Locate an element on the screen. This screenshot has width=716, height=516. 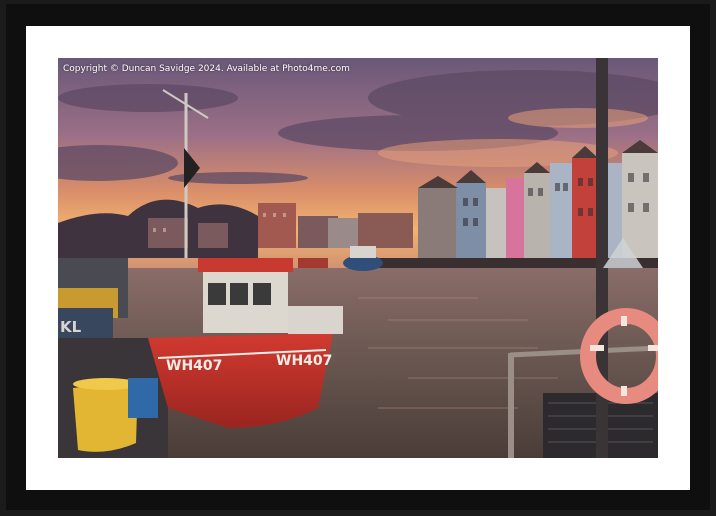
boat-registration-right: WH407 is located at coordinates (304, 361).